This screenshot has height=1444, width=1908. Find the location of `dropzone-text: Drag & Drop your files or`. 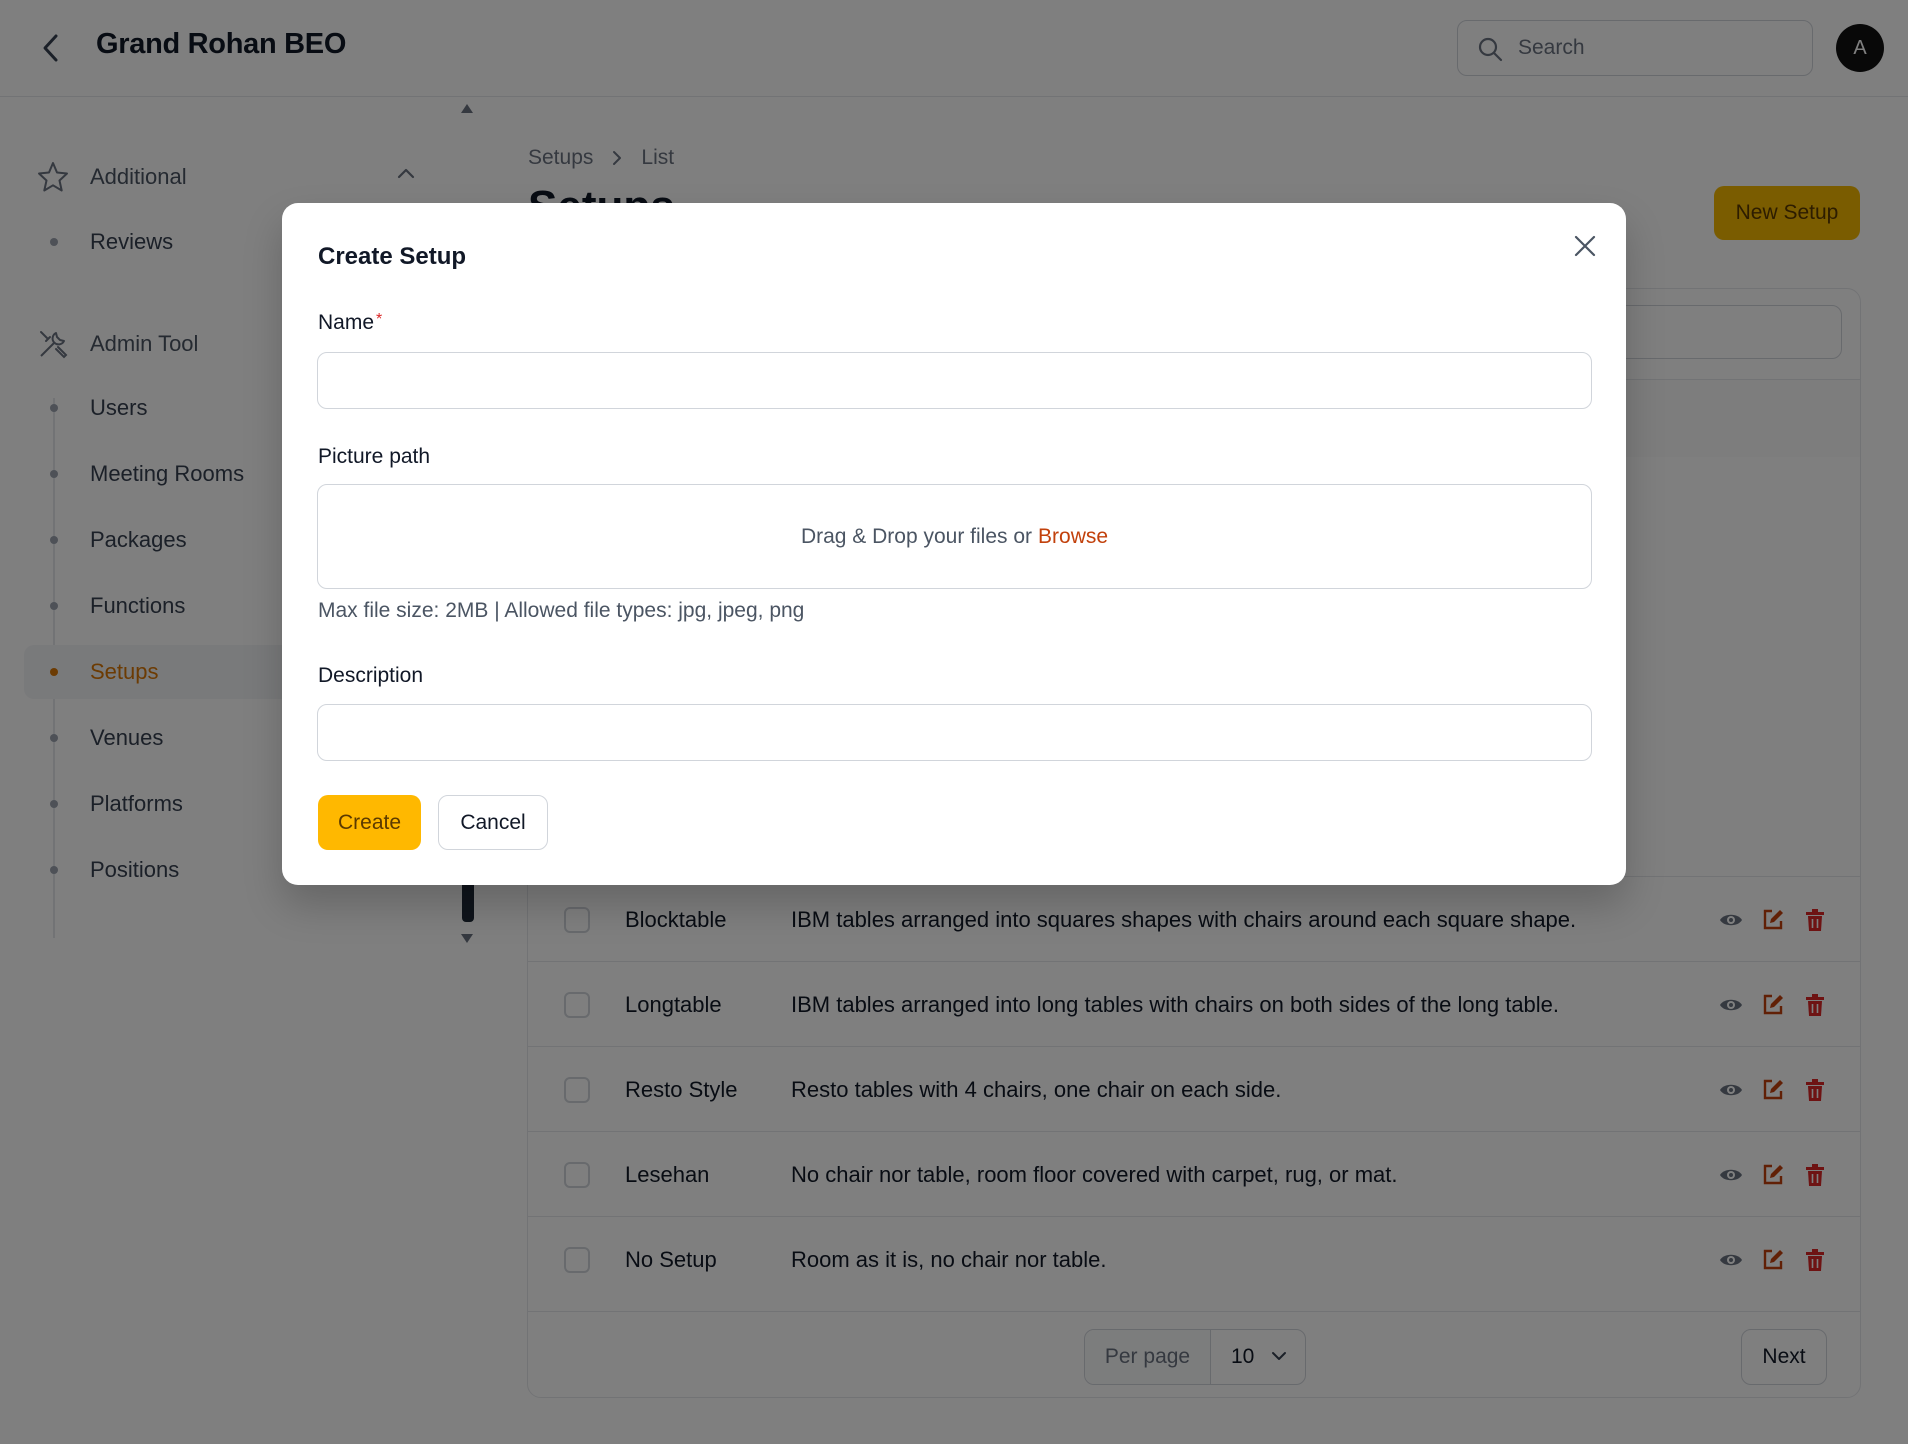

dropzone-text: Drag & Drop your files or is located at coordinates (916, 536).